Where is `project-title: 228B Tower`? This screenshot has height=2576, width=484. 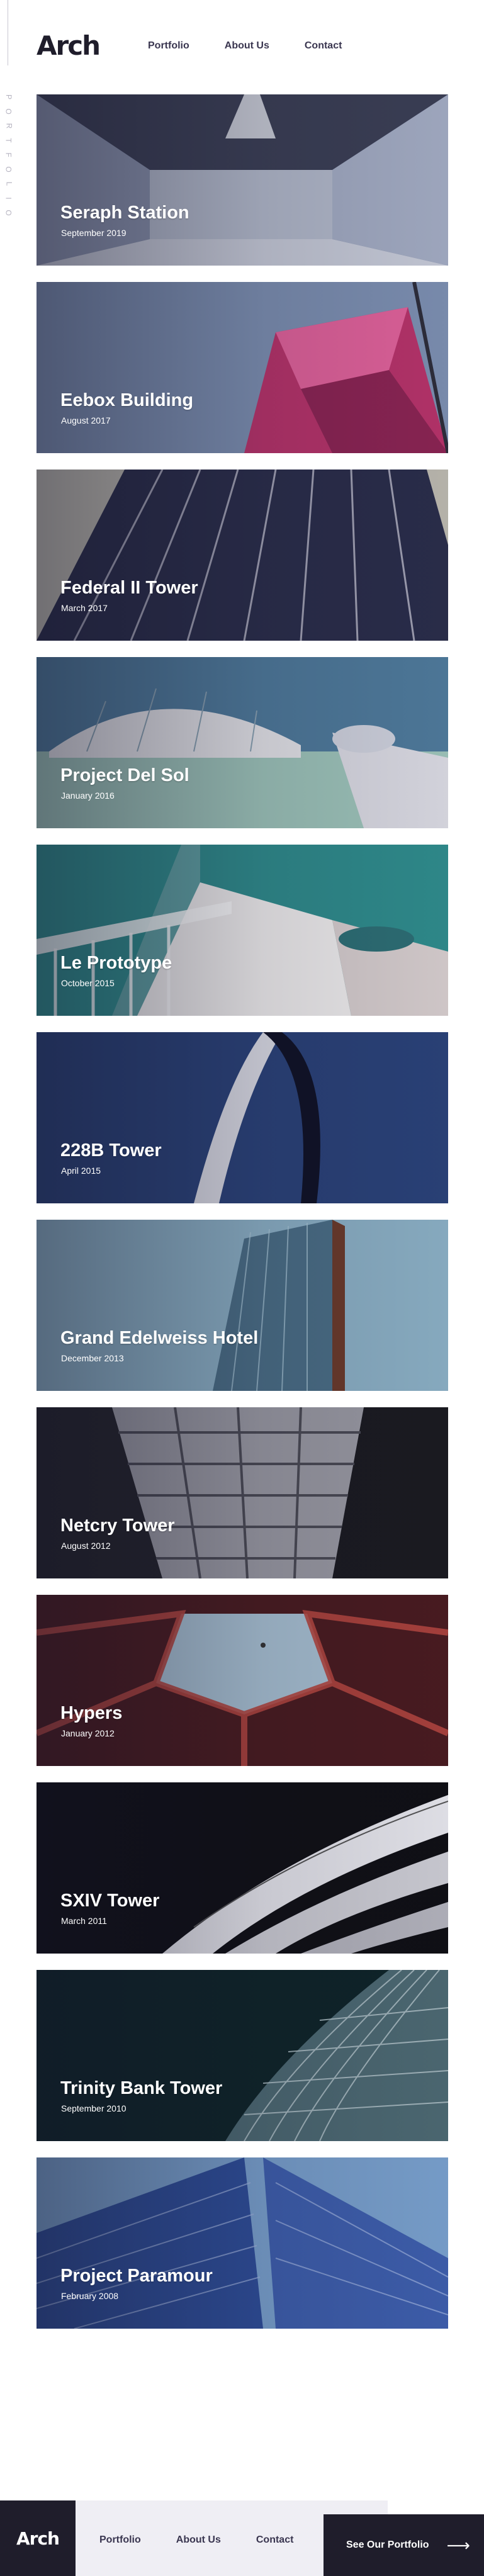
project-title: 228B Tower is located at coordinates (111, 1150).